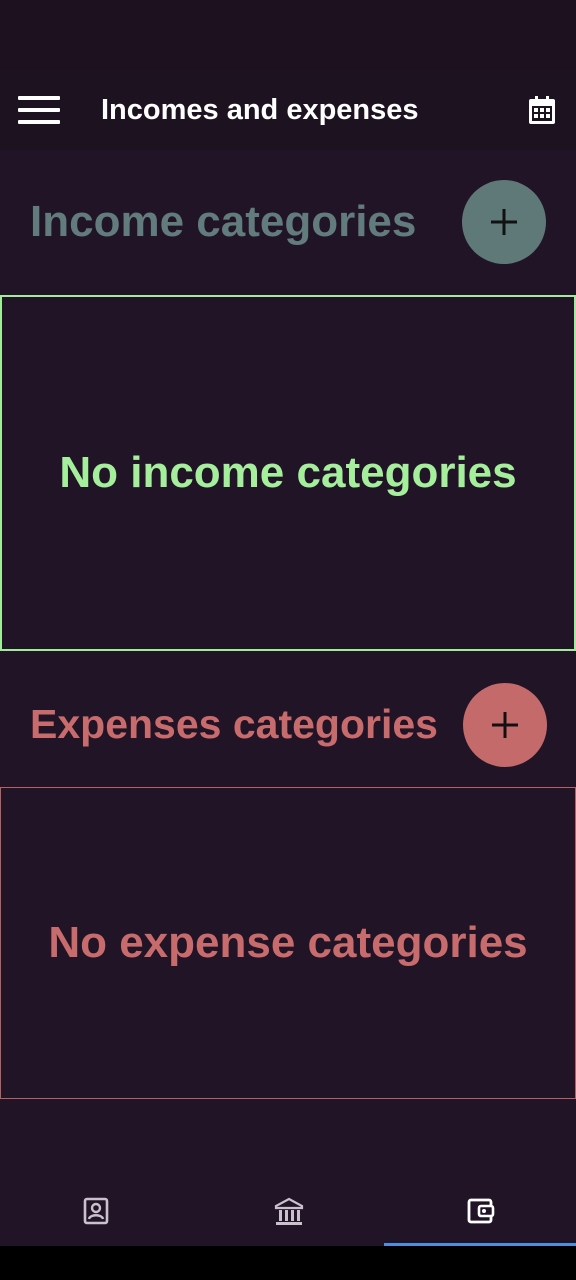 The width and height of the screenshot is (576, 1280). I want to click on wallet-icon, so click(481, 1211).